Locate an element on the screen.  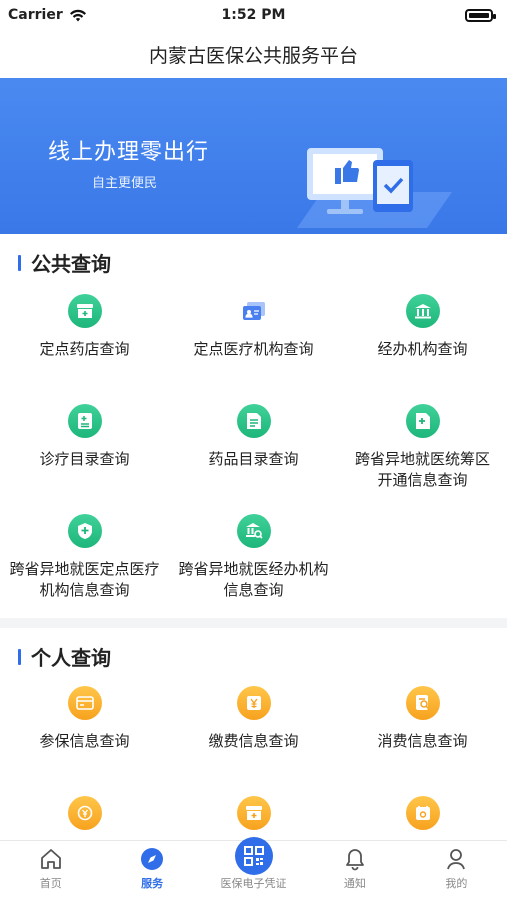
pharmacy-icon is located at coordinates (84, 311).